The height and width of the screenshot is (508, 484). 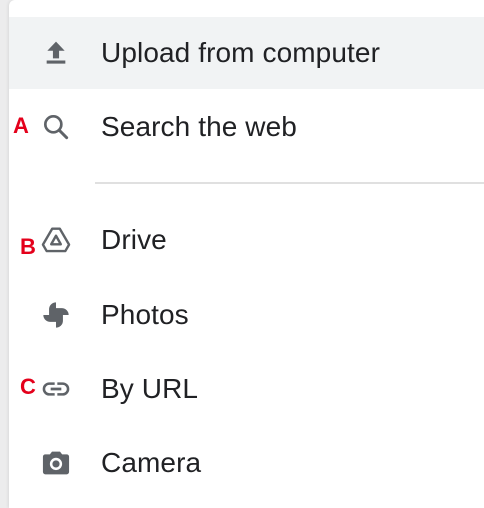 What do you see at coordinates (246, 315) in the screenshot?
I see `menu-item-photos: Photos` at bounding box center [246, 315].